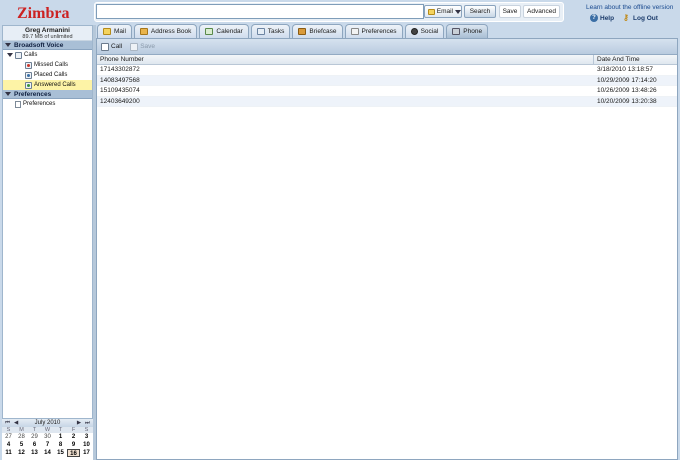 This screenshot has width=680, height=460. I want to click on tree-item-calls: Calls, so click(47, 55).